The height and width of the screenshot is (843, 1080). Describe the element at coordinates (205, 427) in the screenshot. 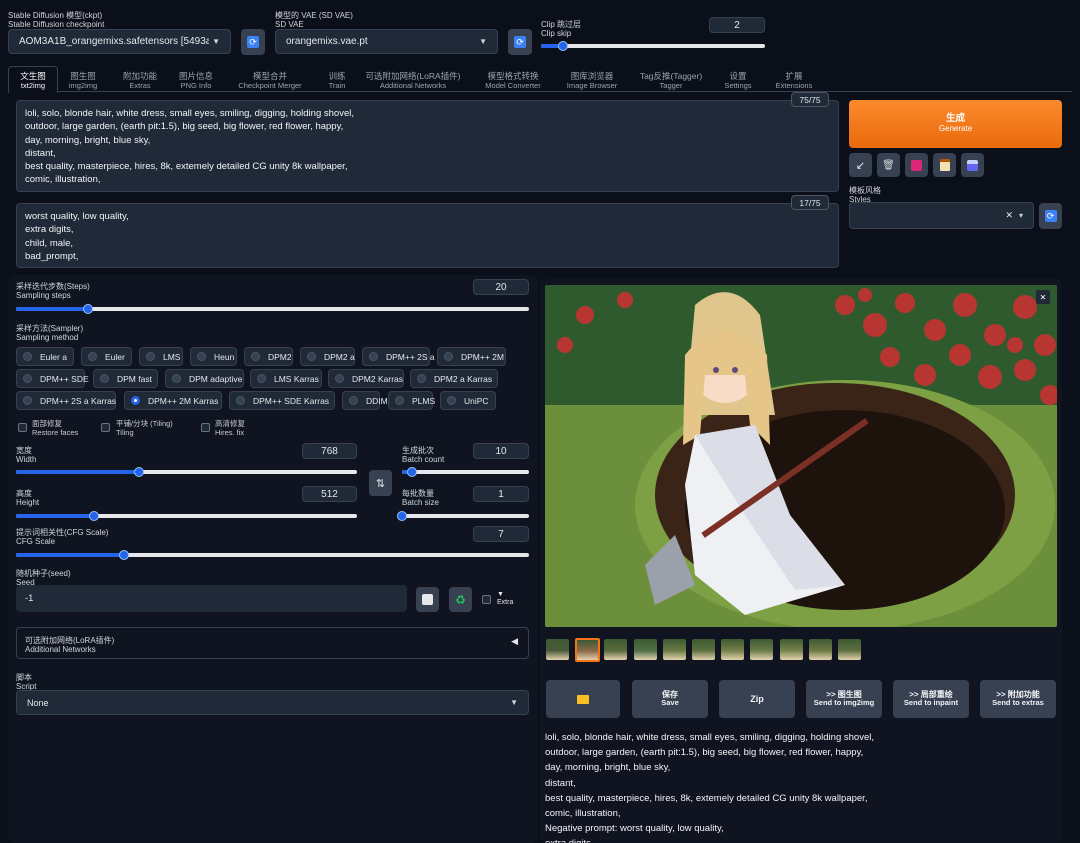

I see `hires-fix-checkbox` at that location.